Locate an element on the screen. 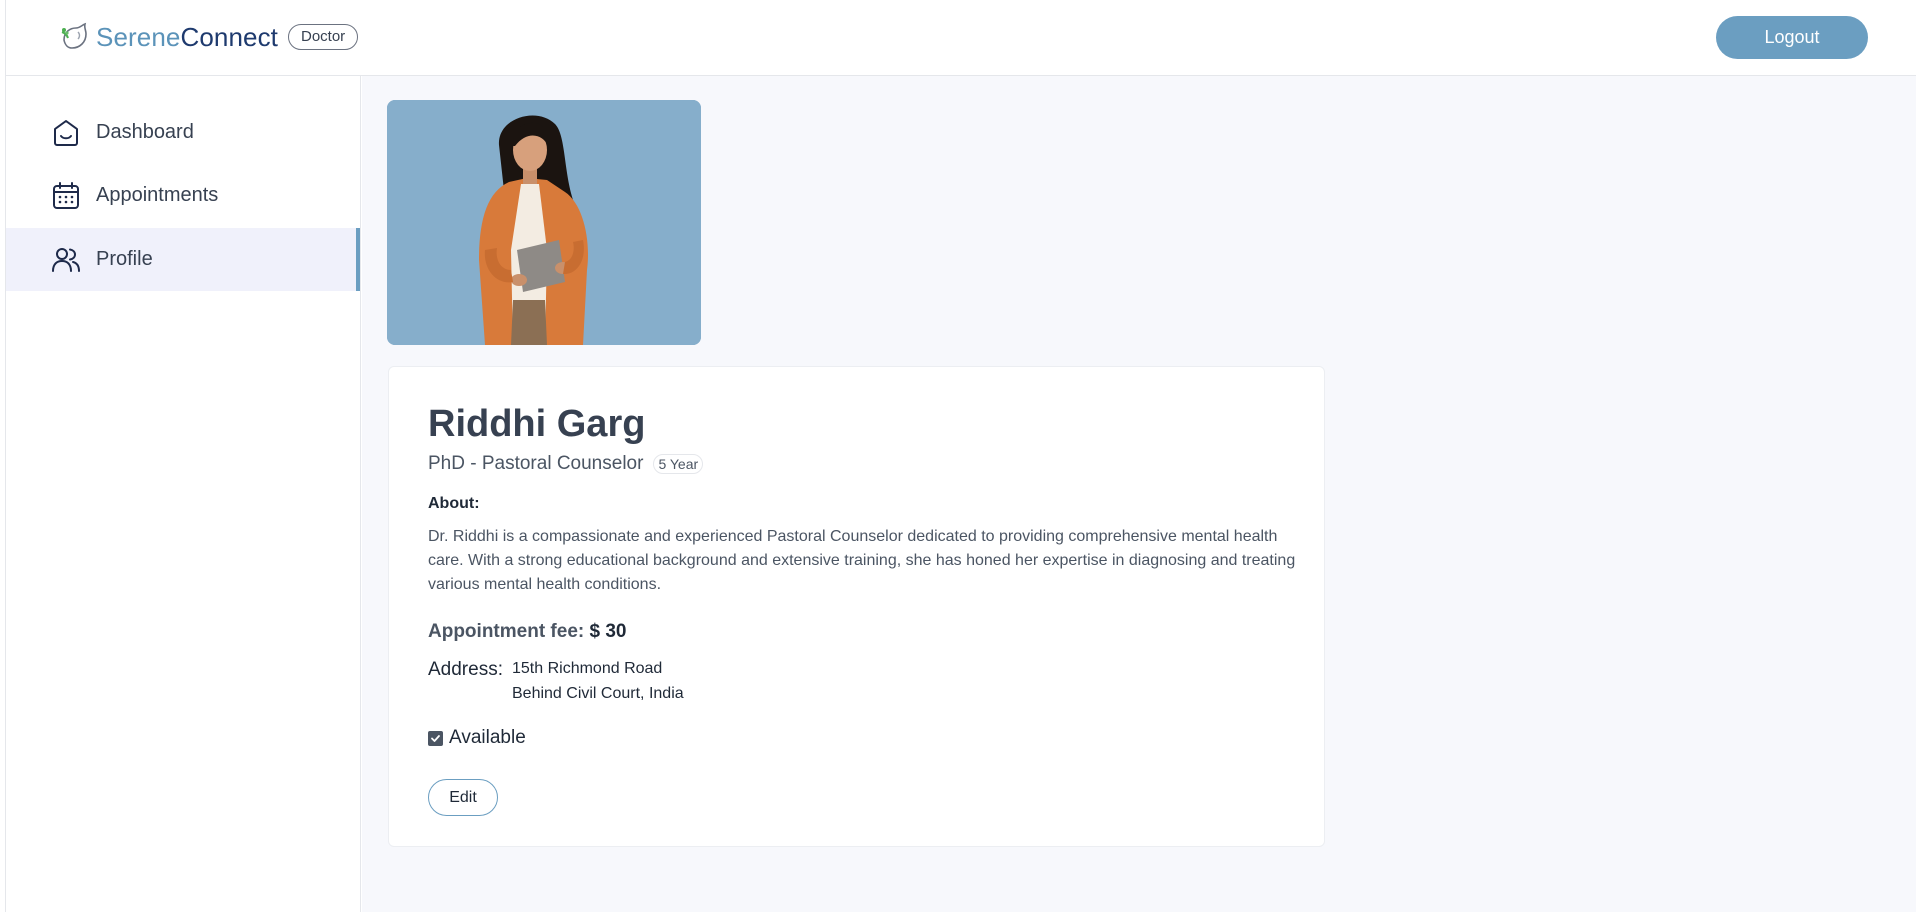 This screenshot has width=1916, height=912. degree-row: PhD - Pastoral Counselor 5 Year is located at coordinates (566, 464).